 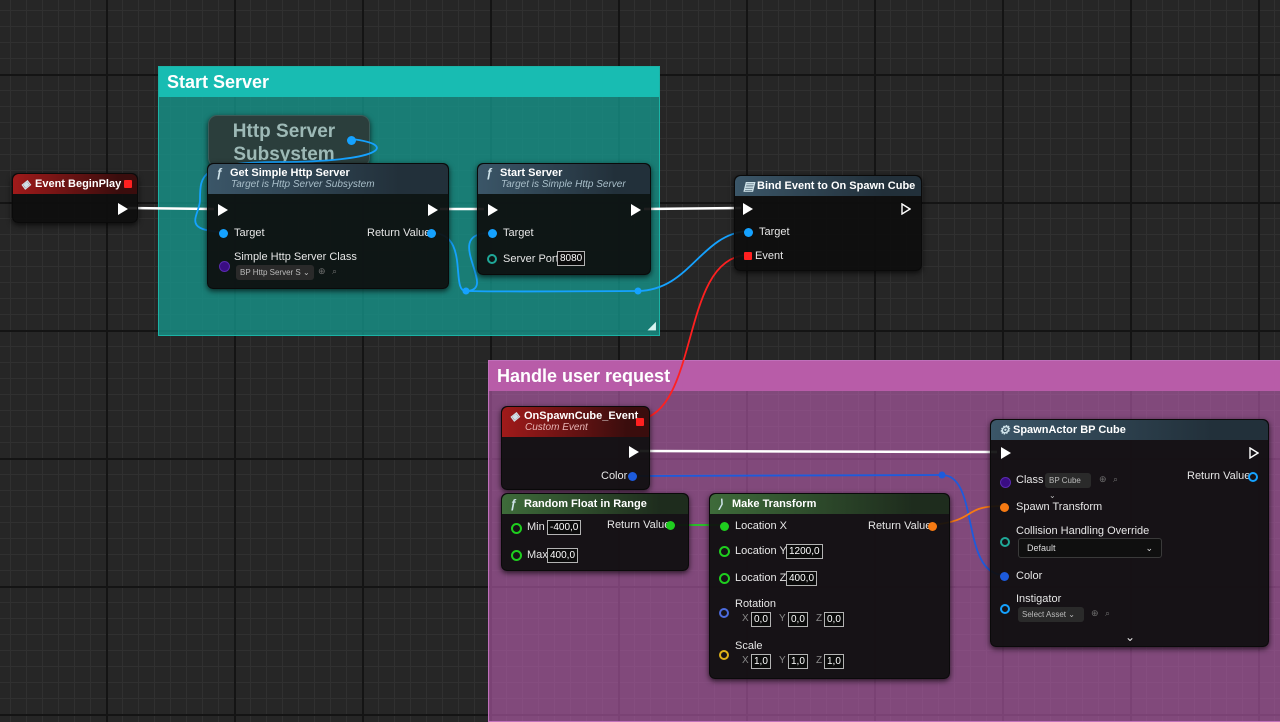 I want to click on node-subtitle: Target is Http Server Subsystem, so click(x=303, y=184).